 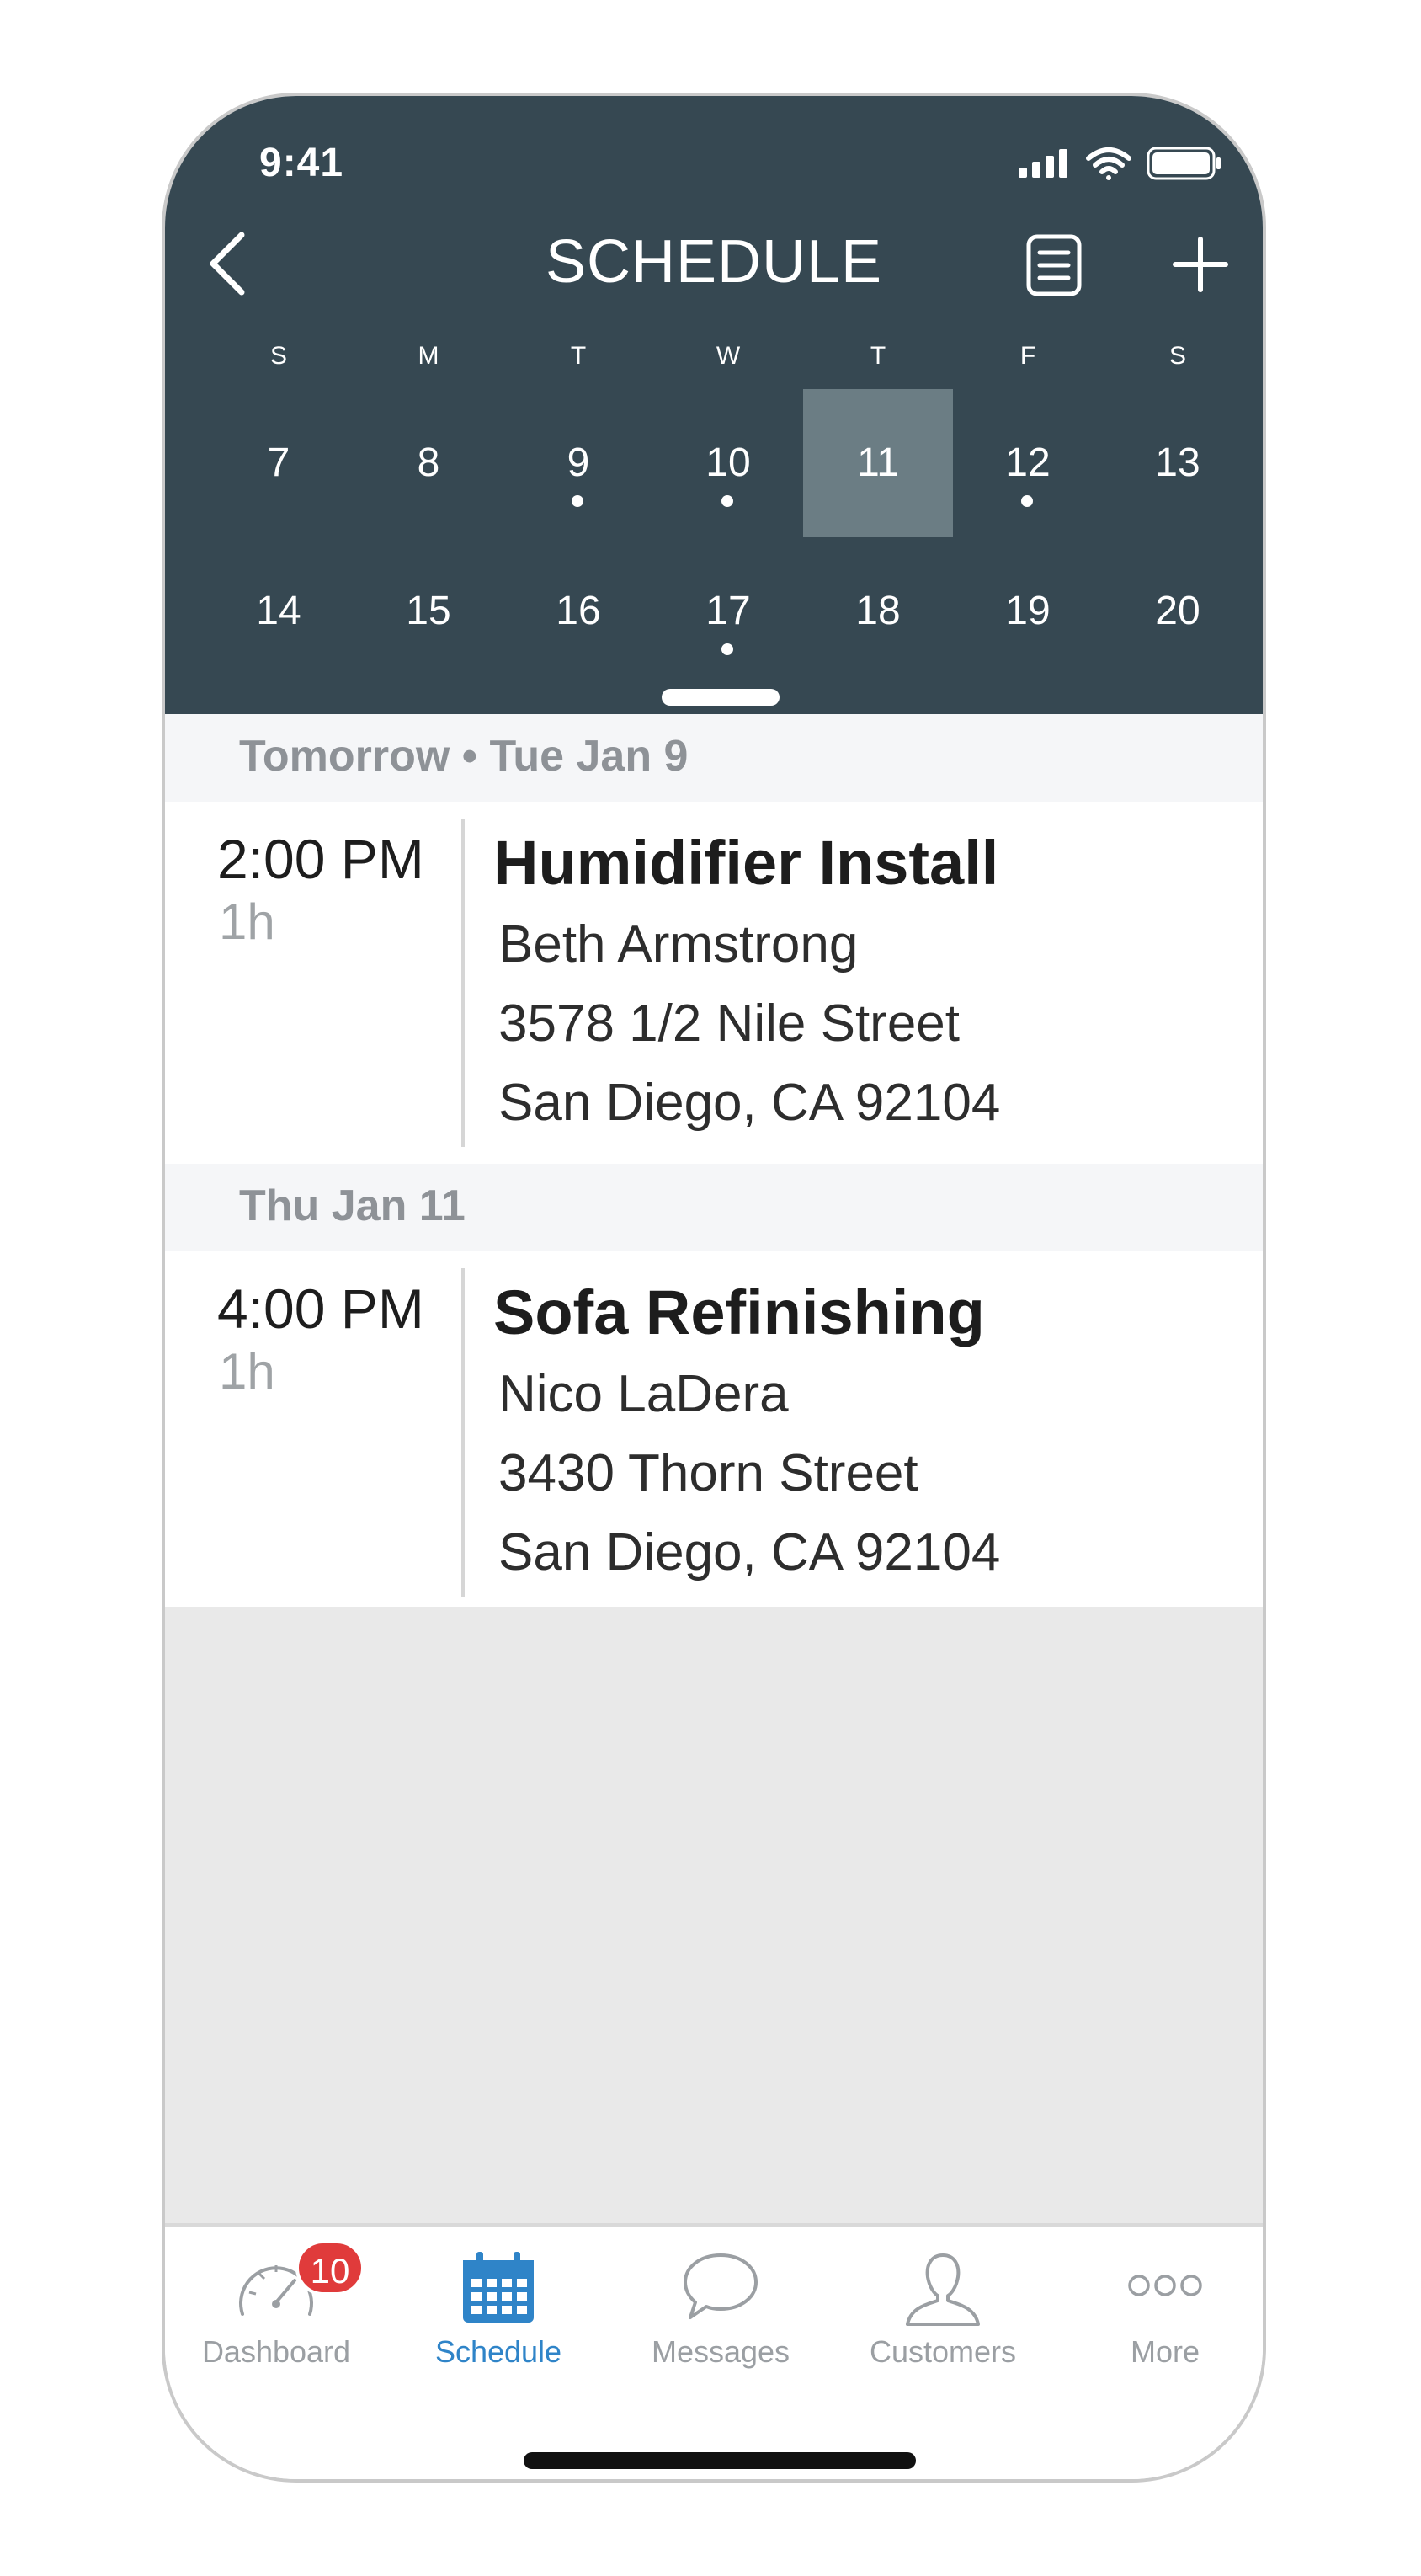 I want to click on calendar-day: 14, so click(x=279, y=611).